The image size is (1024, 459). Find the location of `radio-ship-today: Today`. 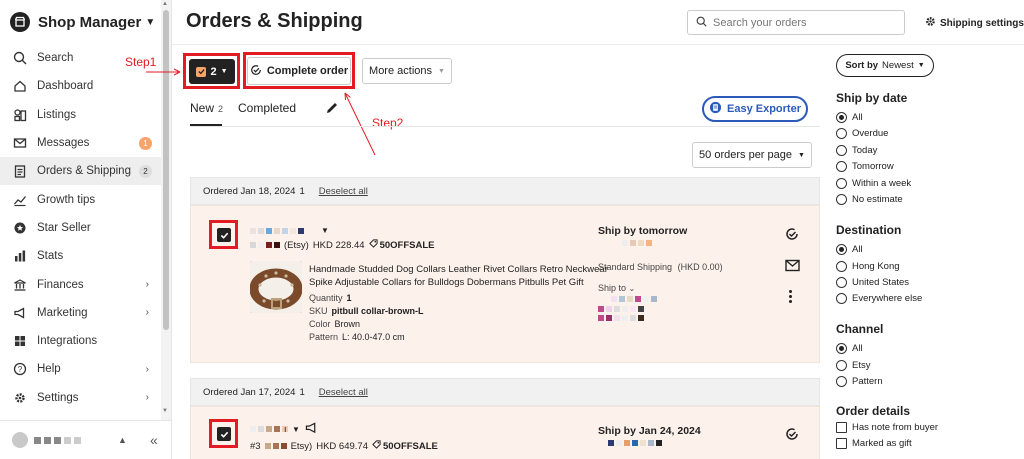

radio-ship-today: Today is located at coordinates (856, 150).